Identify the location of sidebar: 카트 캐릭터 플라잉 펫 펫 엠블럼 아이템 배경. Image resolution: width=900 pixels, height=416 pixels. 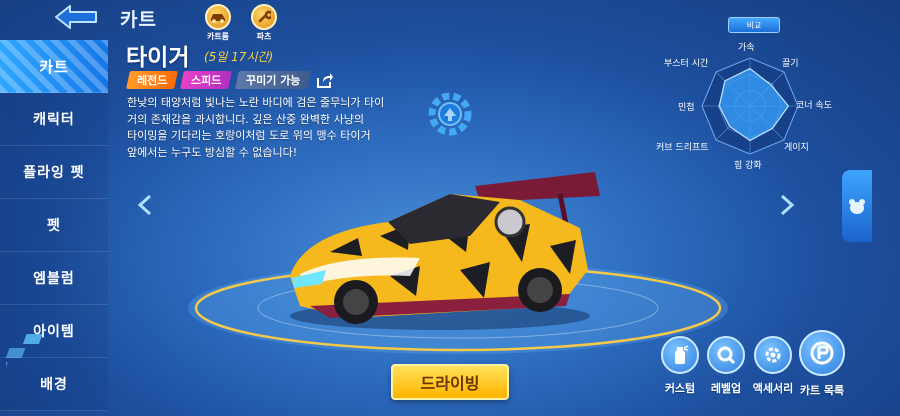
(54, 228).